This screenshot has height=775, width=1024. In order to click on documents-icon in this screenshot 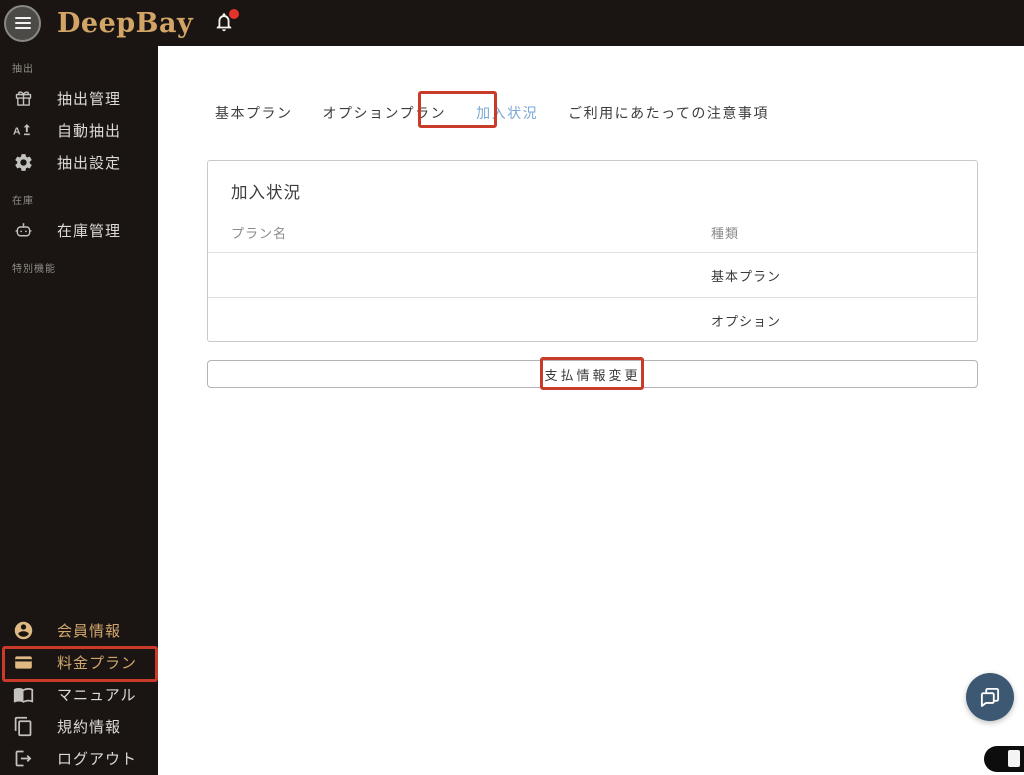, I will do `click(23, 726)`.